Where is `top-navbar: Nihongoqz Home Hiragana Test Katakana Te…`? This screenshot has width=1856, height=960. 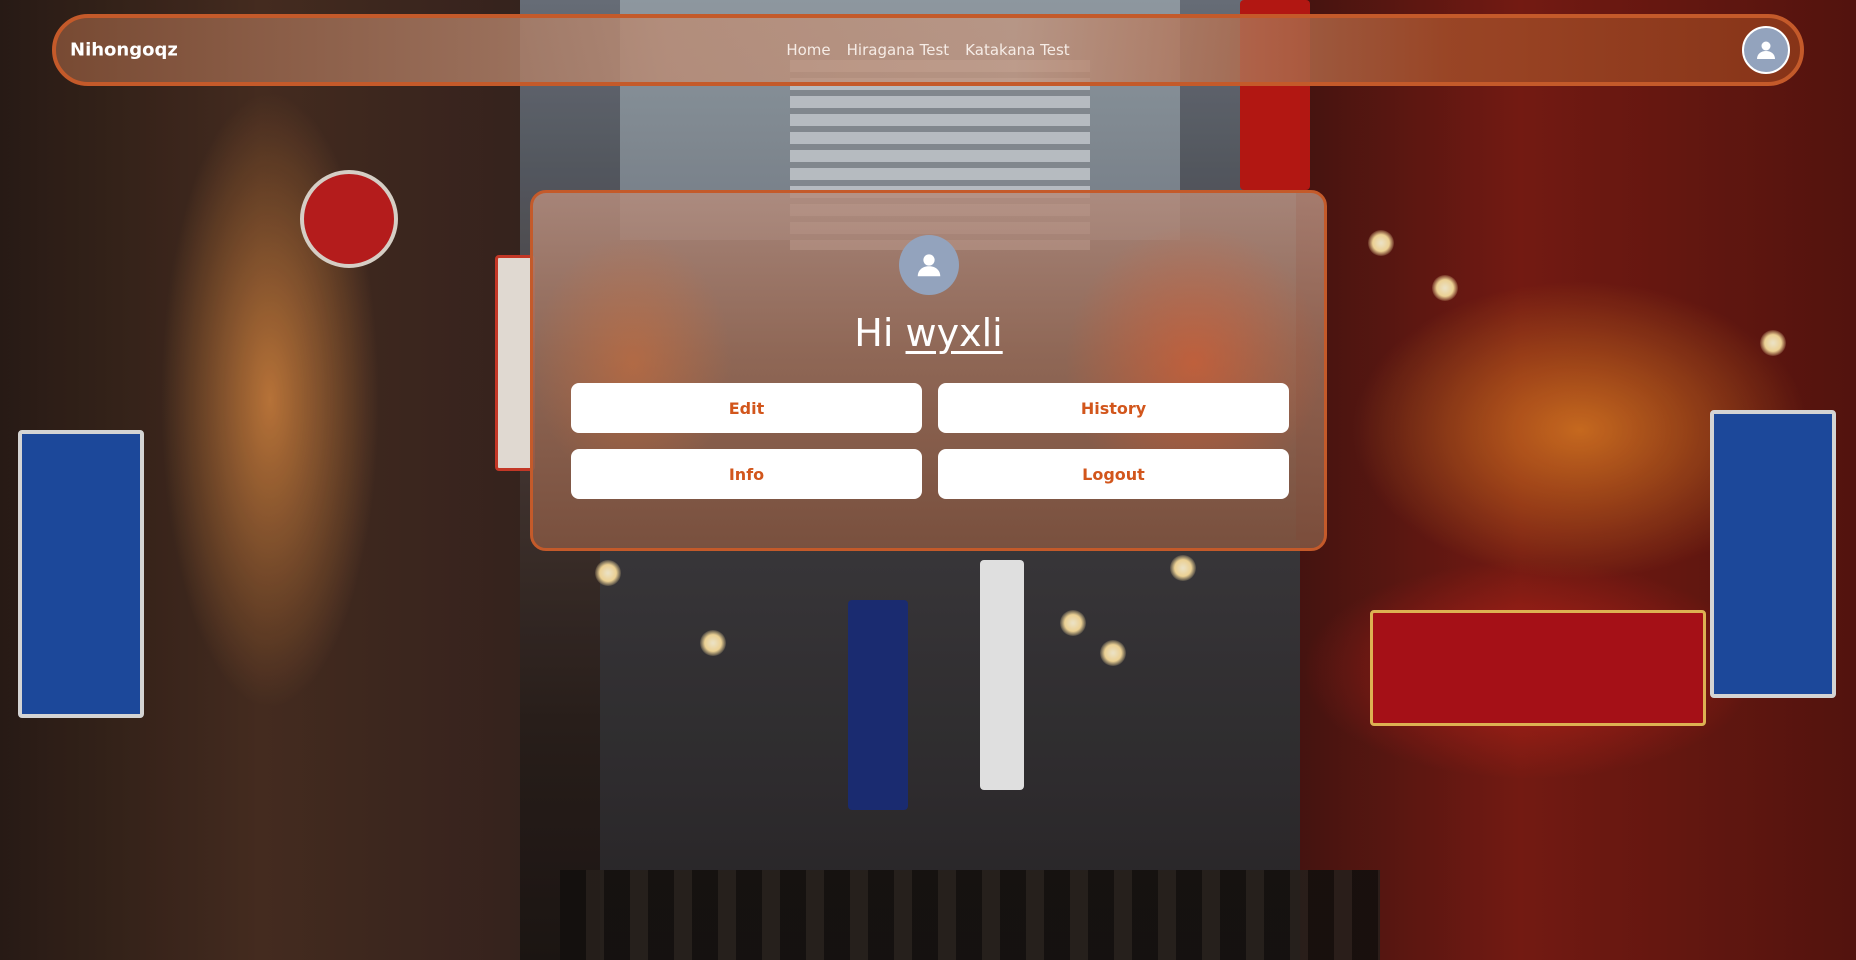 top-navbar: Nihongoqz Home Hiragana Test Katakana Te… is located at coordinates (928, 50).